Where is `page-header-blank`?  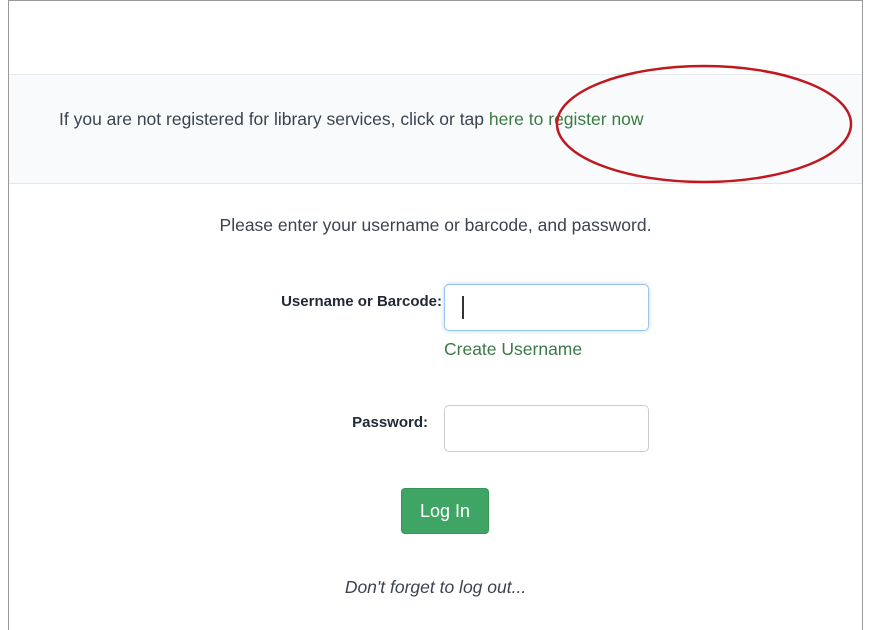
page-header-blank is located at coordinates (435, 37).